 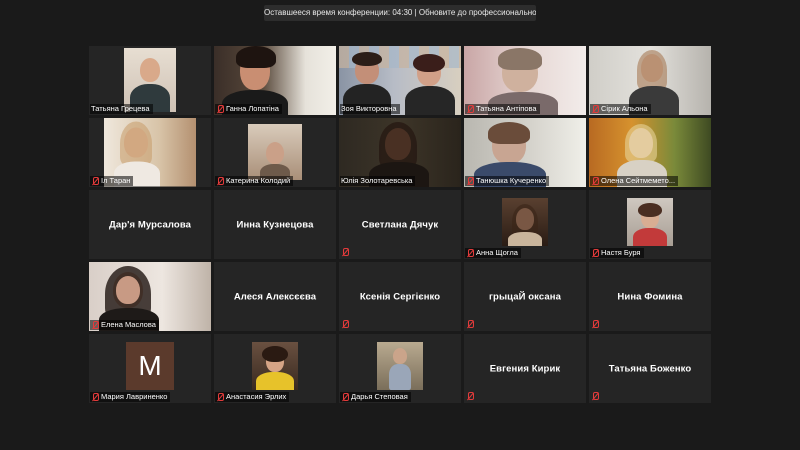 What do you see at coordinates (121, 109) in the screenshot?
I see `participant-name-tag: Татьяна Грецева` at bounding box center [121, 109].